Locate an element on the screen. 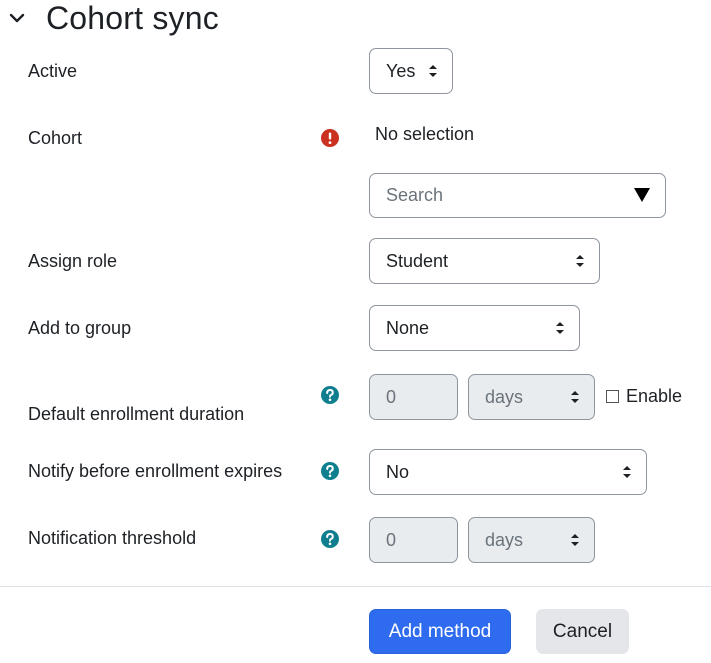 This screenshot has height=663, width=711. duration-unit-value: days is located at coordinates (504, 396).